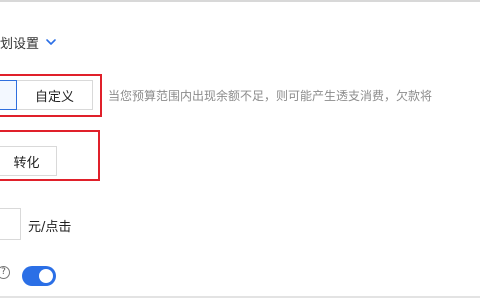  Describe the element at coordinates (270, 96) in the screenshot. I see `overdraft-hint: 当您预算范围内出现余额不足，则可能产生透支消费，欠款将` at that location.